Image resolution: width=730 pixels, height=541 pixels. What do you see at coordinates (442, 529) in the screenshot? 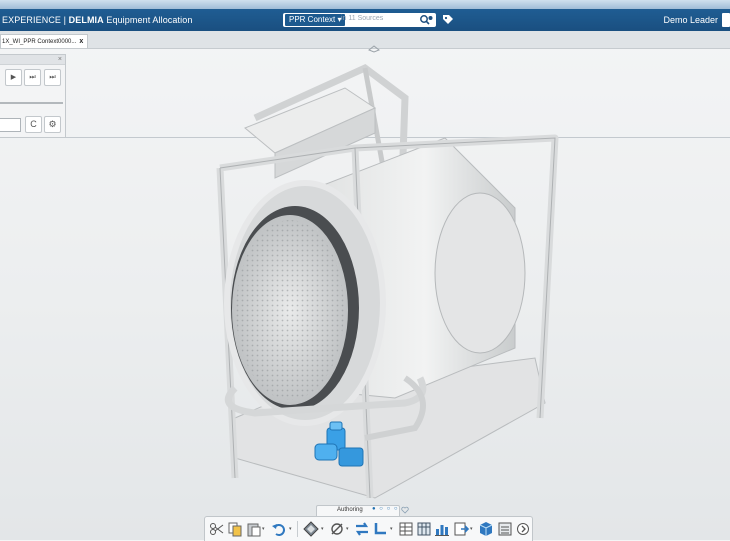
I see `bar-chart-icon` at bounding box center [442, 529].